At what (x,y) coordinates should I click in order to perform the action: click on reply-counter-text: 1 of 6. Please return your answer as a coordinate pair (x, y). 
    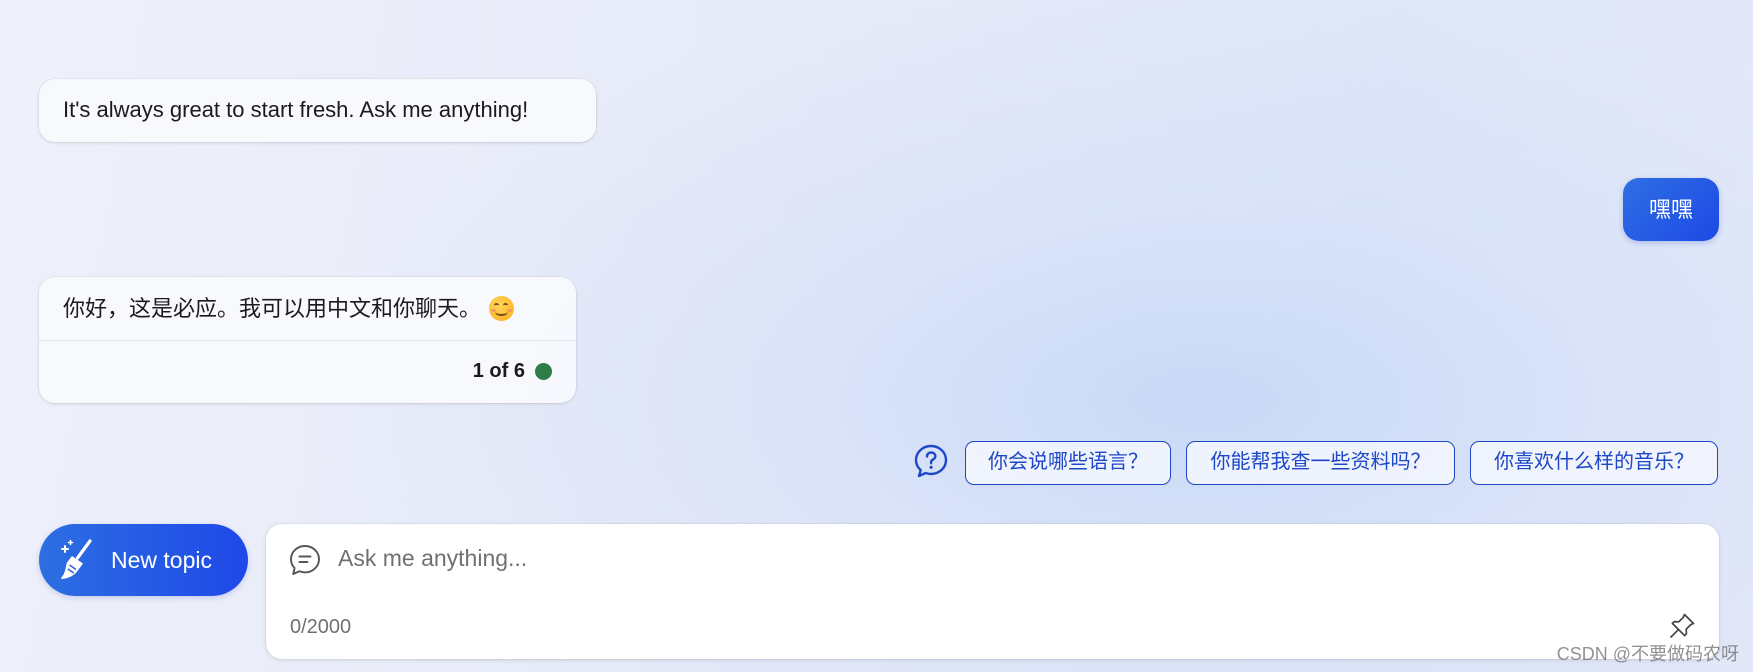
    Looking at the image, I should click on (498, 371).